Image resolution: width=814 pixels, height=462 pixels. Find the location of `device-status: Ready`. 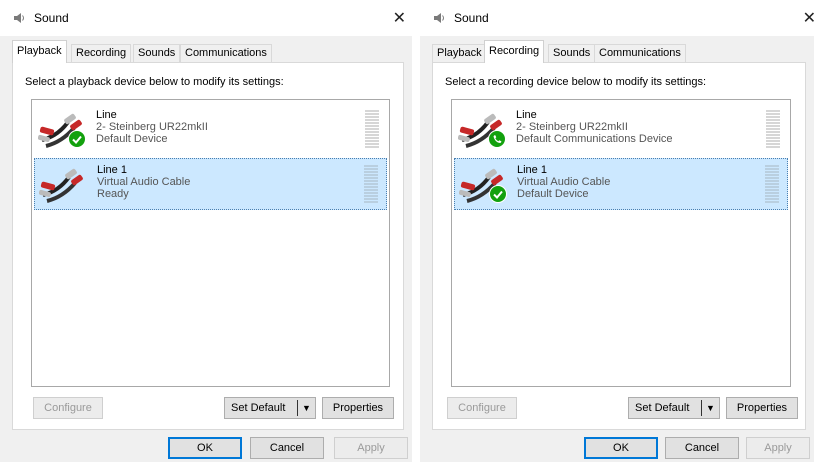

device-status: Ready is located at coordinates (113, 194).